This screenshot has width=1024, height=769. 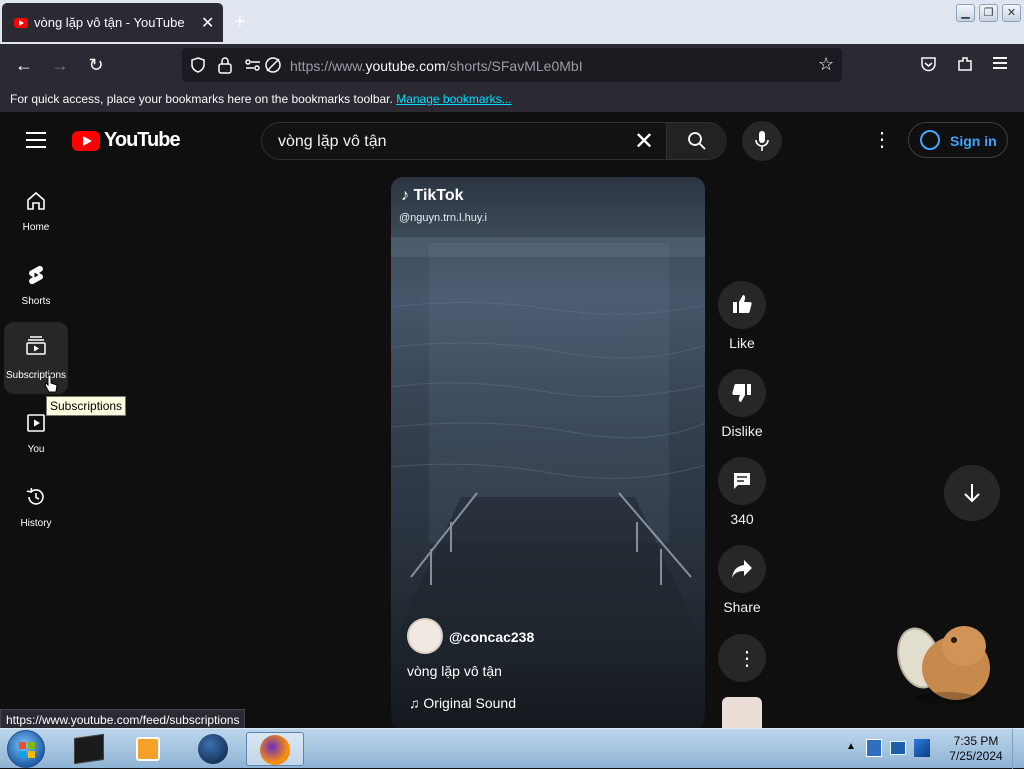 I want to click on sidebar-item-label: Shorts, so click(x=36, y=301).